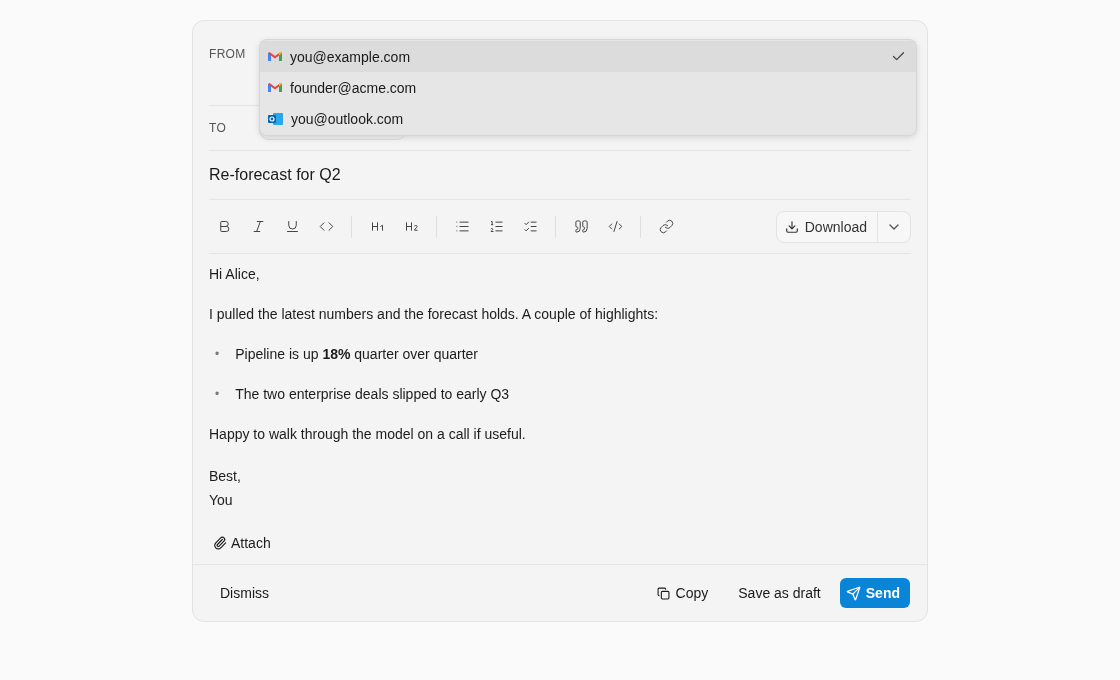 This screenshot has width=1120, height=680. Describe the element at coordinates (235, 274) in the screenshot. I see `body-paragraph: Hi Alice,` at that location.